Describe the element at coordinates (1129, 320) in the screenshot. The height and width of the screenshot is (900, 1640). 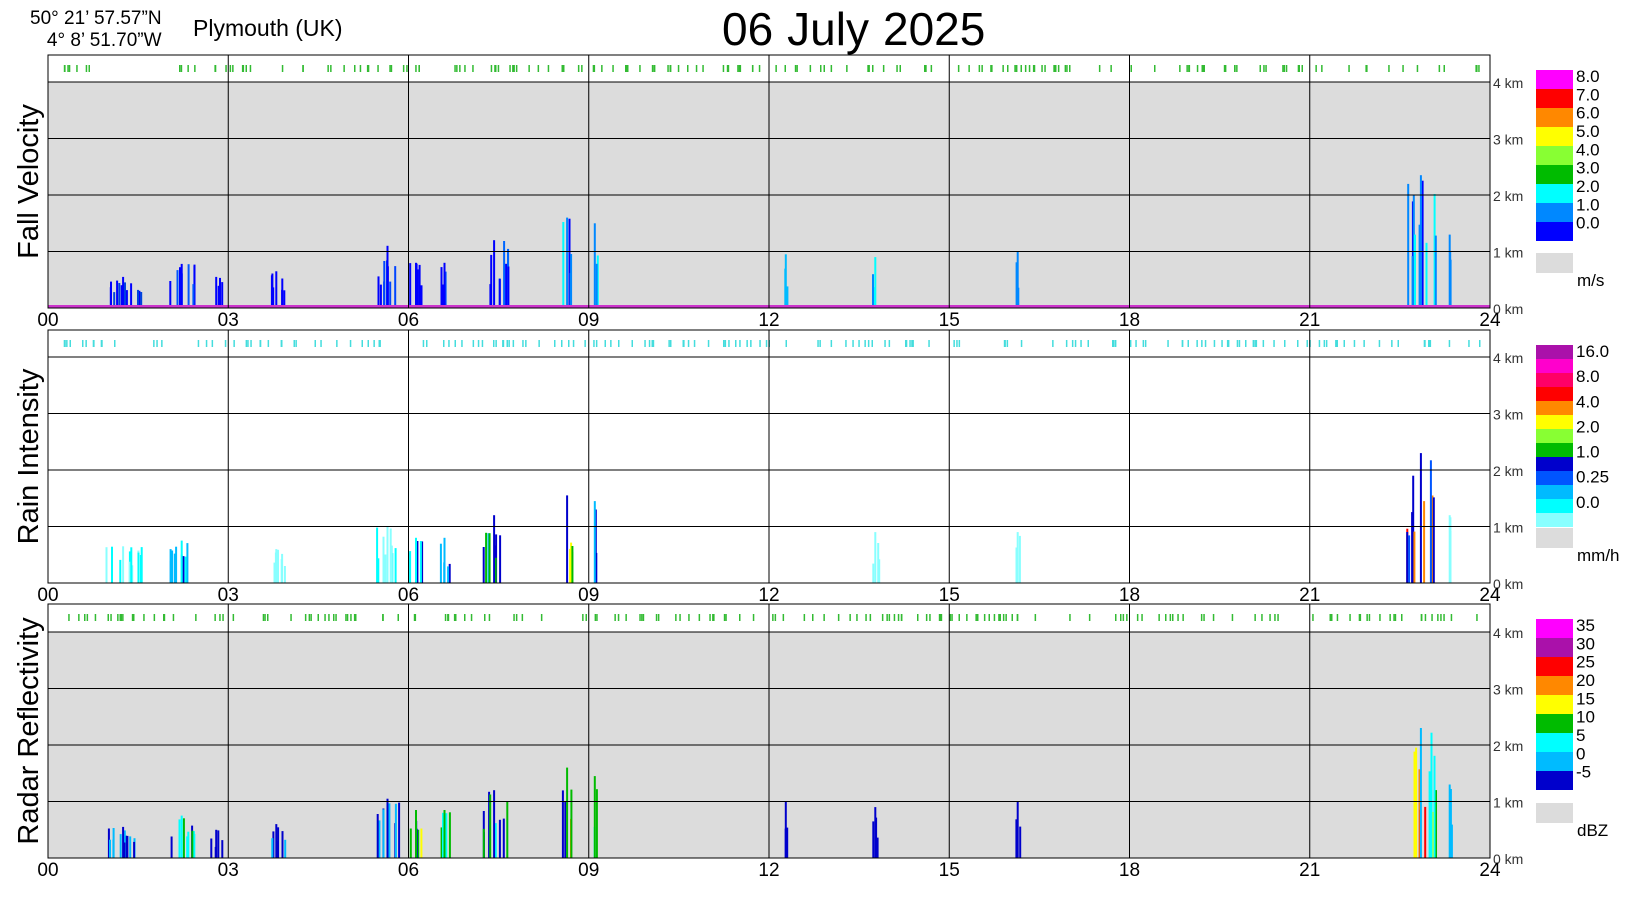
I see `x-tick-label: 18` at that location.